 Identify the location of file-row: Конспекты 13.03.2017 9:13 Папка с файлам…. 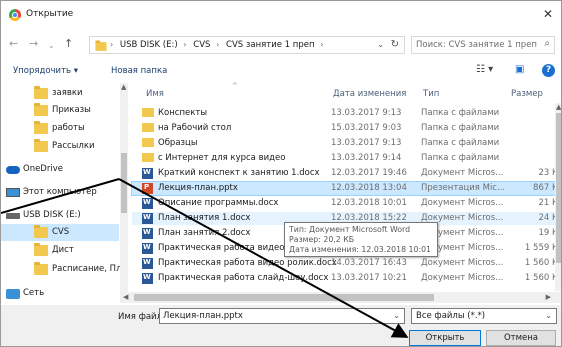
(346, 113).